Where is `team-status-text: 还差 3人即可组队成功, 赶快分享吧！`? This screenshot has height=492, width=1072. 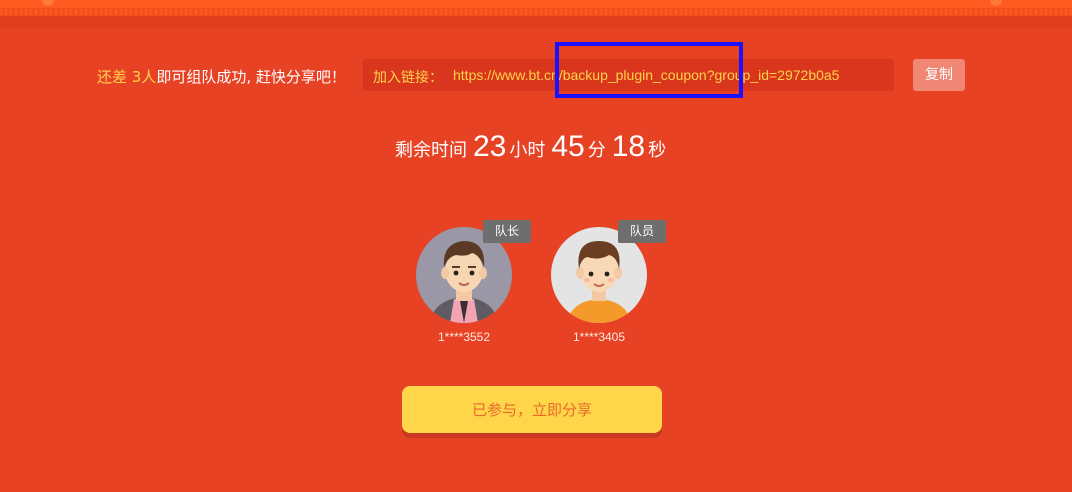 team-status-text: 还差 3人即可组队成功, 赶快分享吧！ is located at coordinates (221, 76).